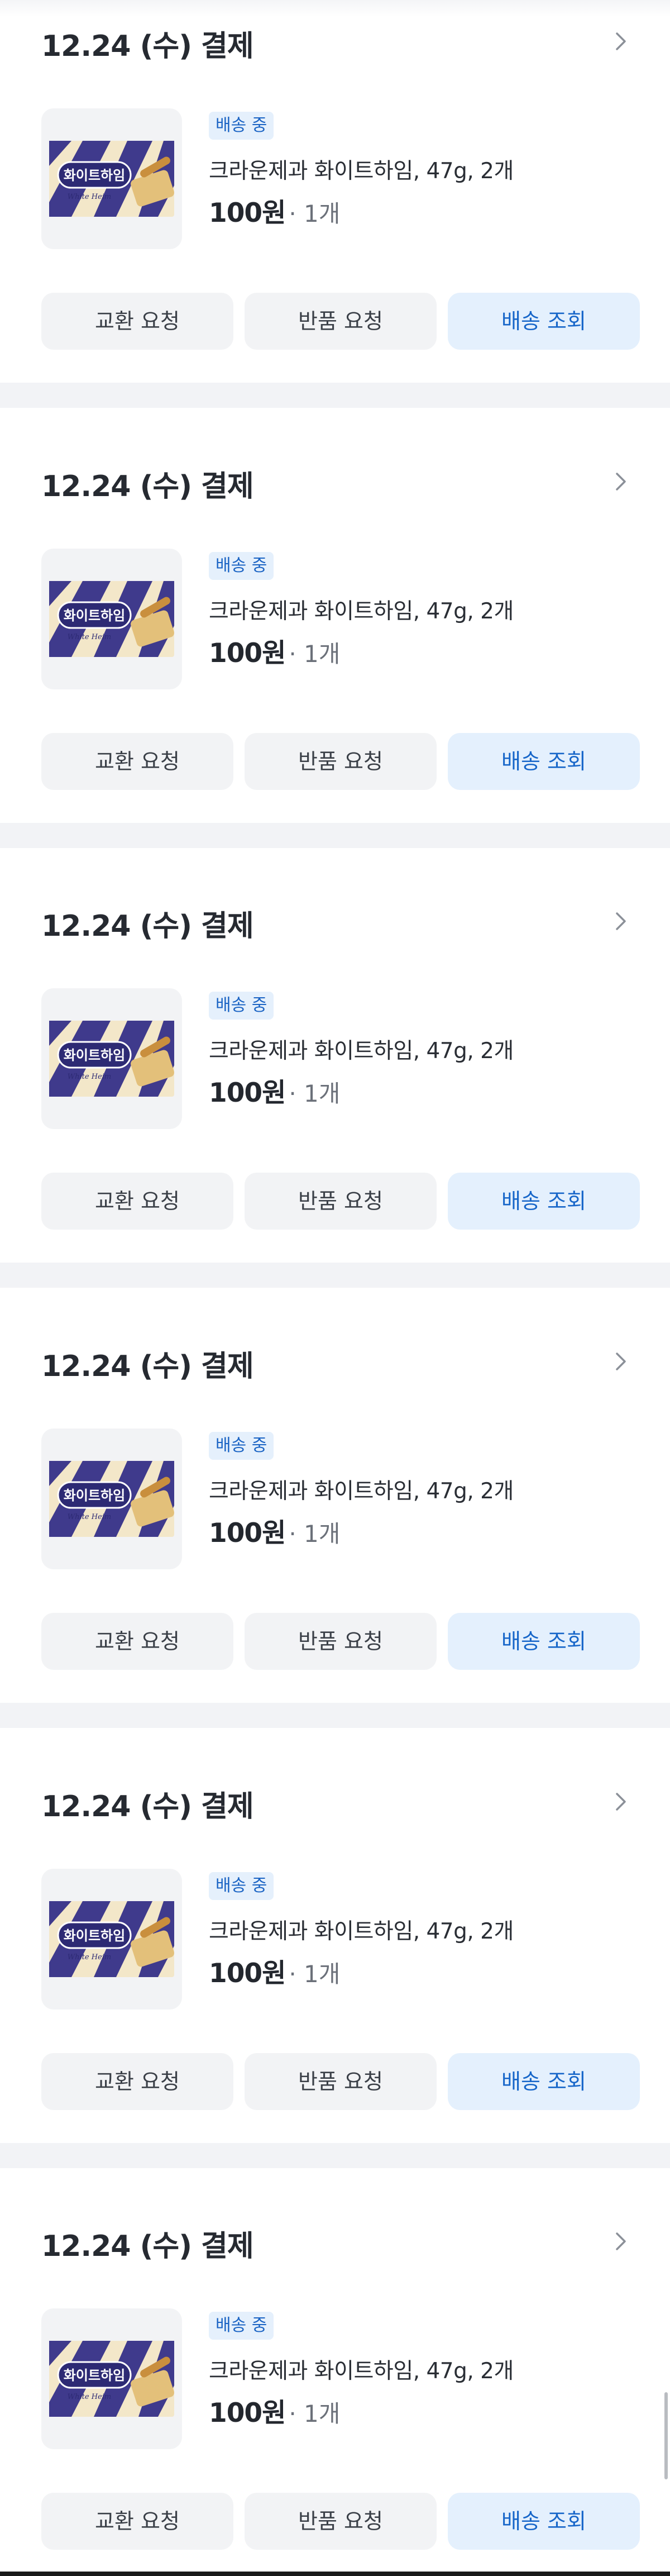  What do you see at coordinates (335, 2574) in the screenshot?
I see `bottom-bar` at bounding box center [335, 2574].